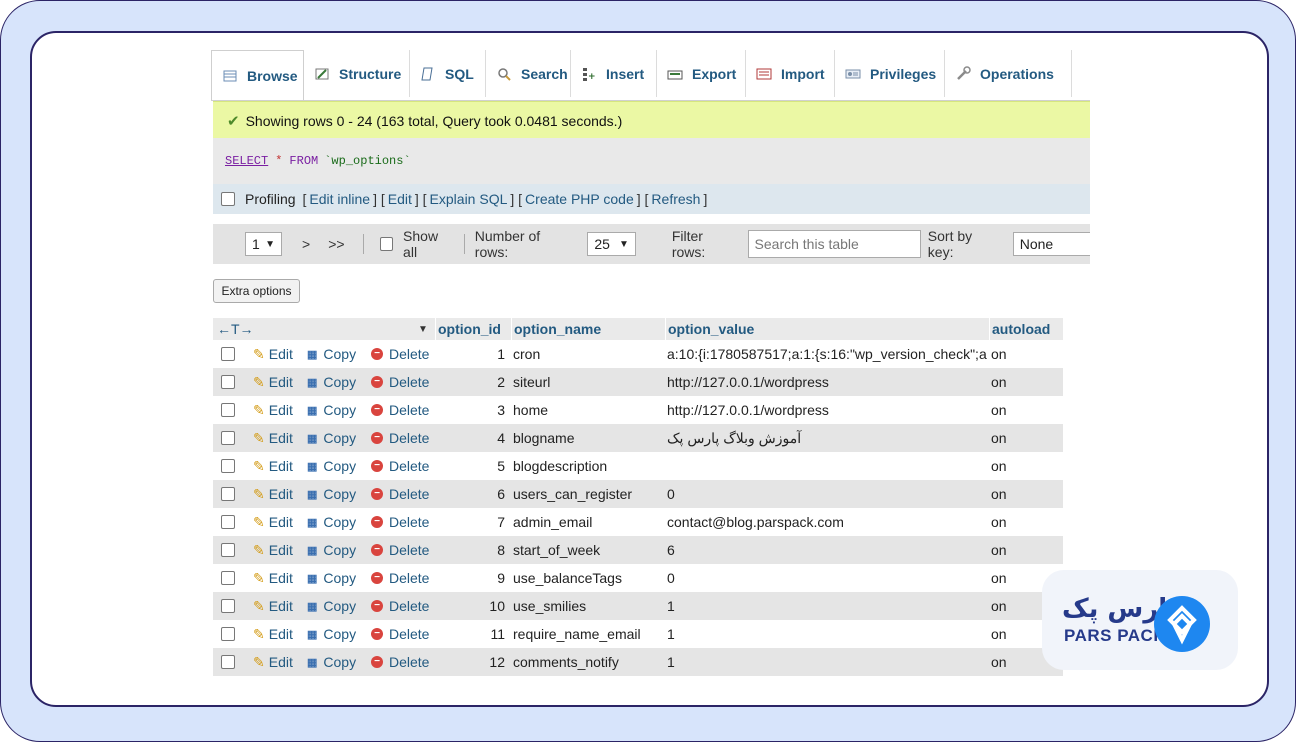 Image resolution: width=1296 pixels, height=742 pixels. I want to click on column-arrows: ←T→, so click(235, 329).